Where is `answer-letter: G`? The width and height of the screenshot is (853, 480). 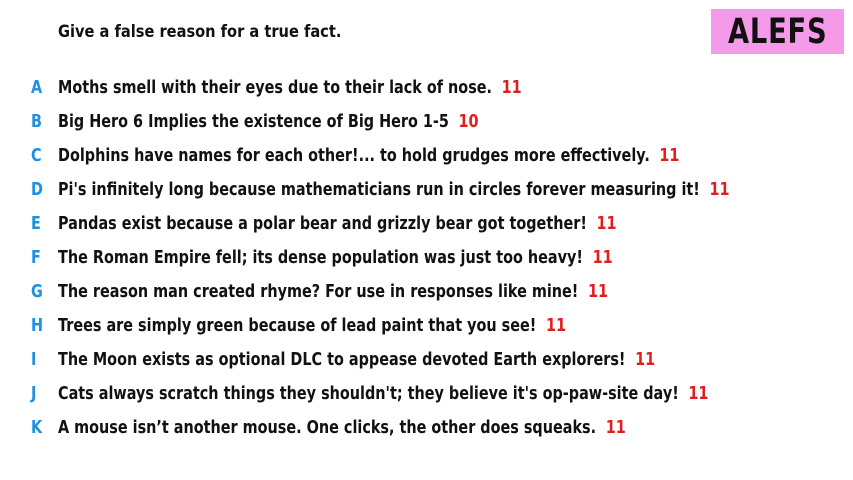 answer-letter: G is located at coordinates (37, 292).